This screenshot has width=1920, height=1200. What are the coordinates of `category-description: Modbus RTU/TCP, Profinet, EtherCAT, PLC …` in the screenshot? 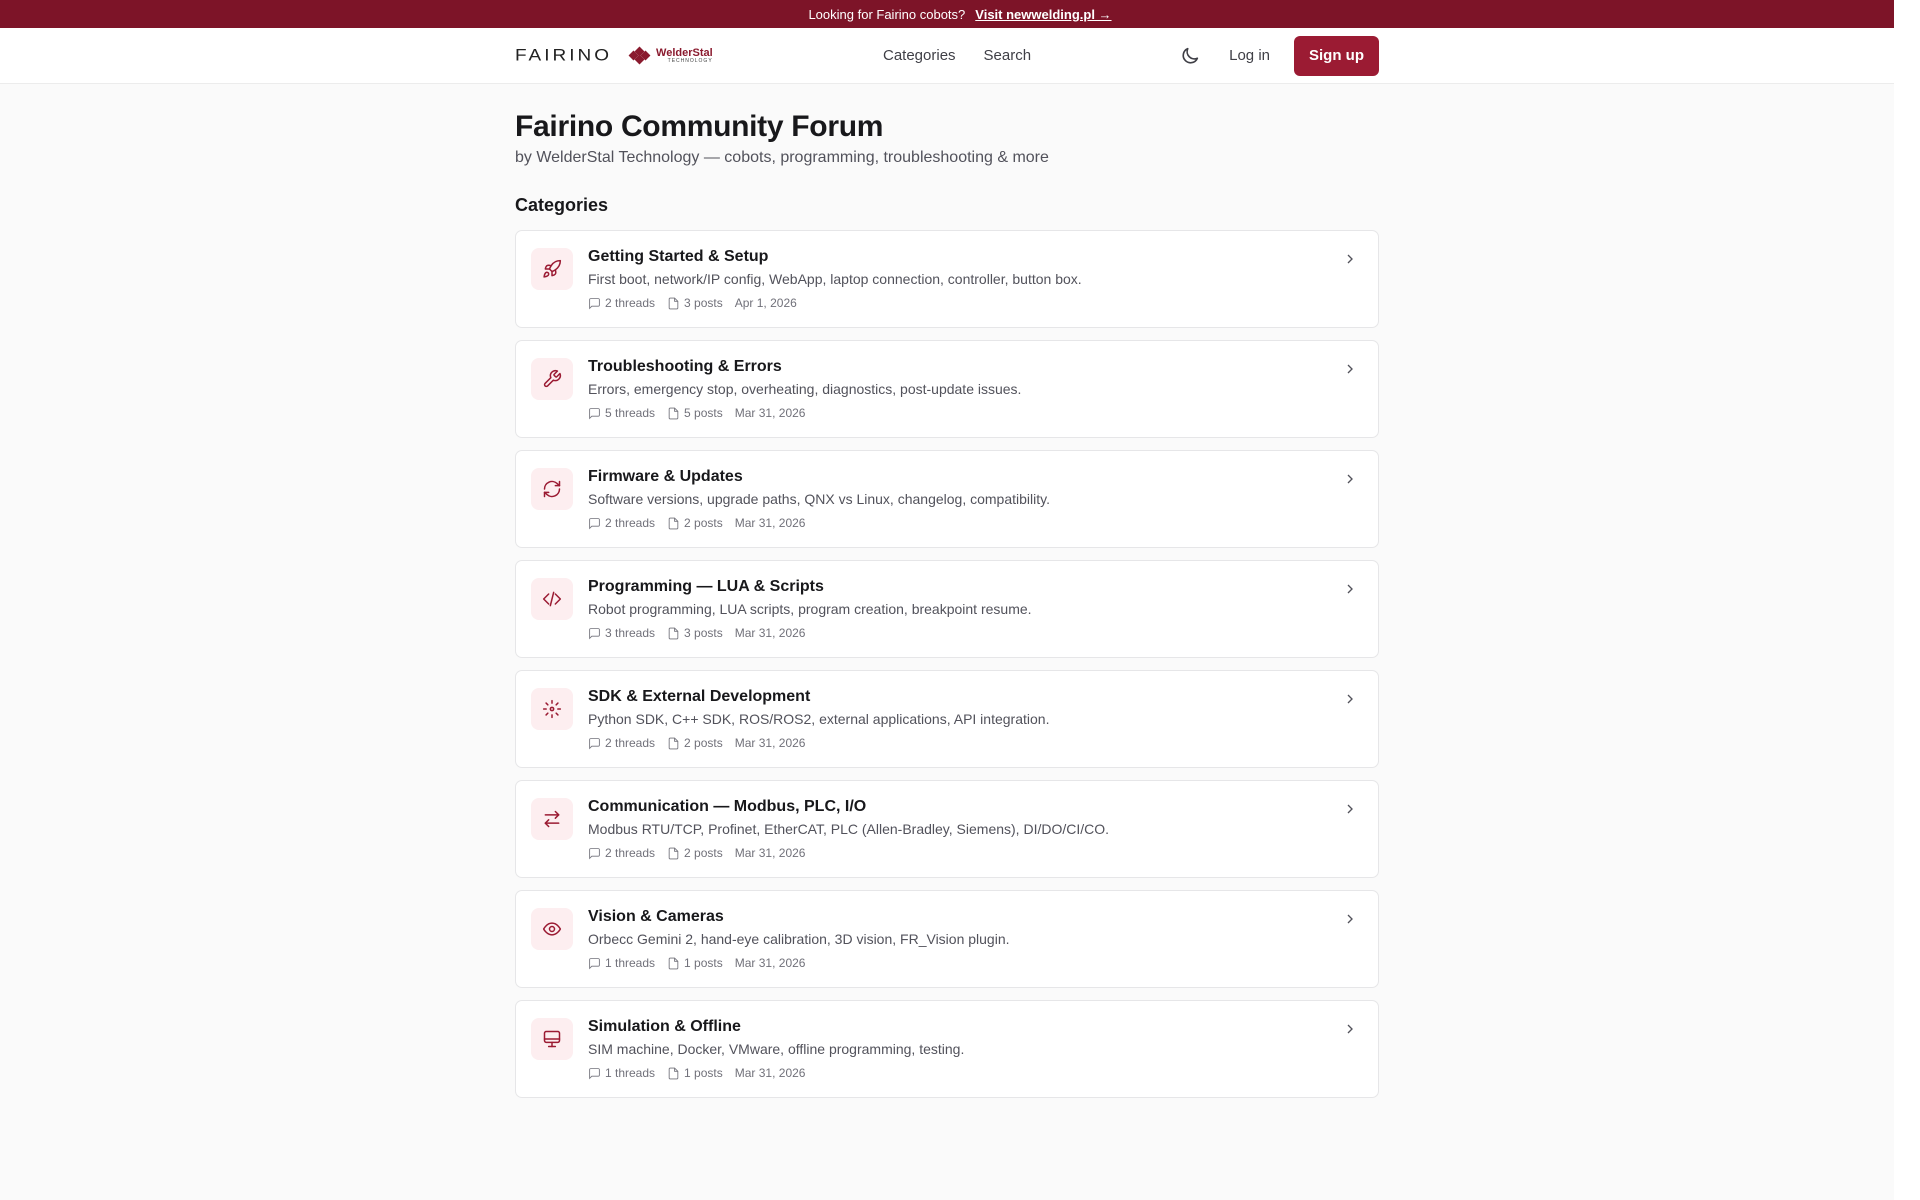 It's located at (849, 829).